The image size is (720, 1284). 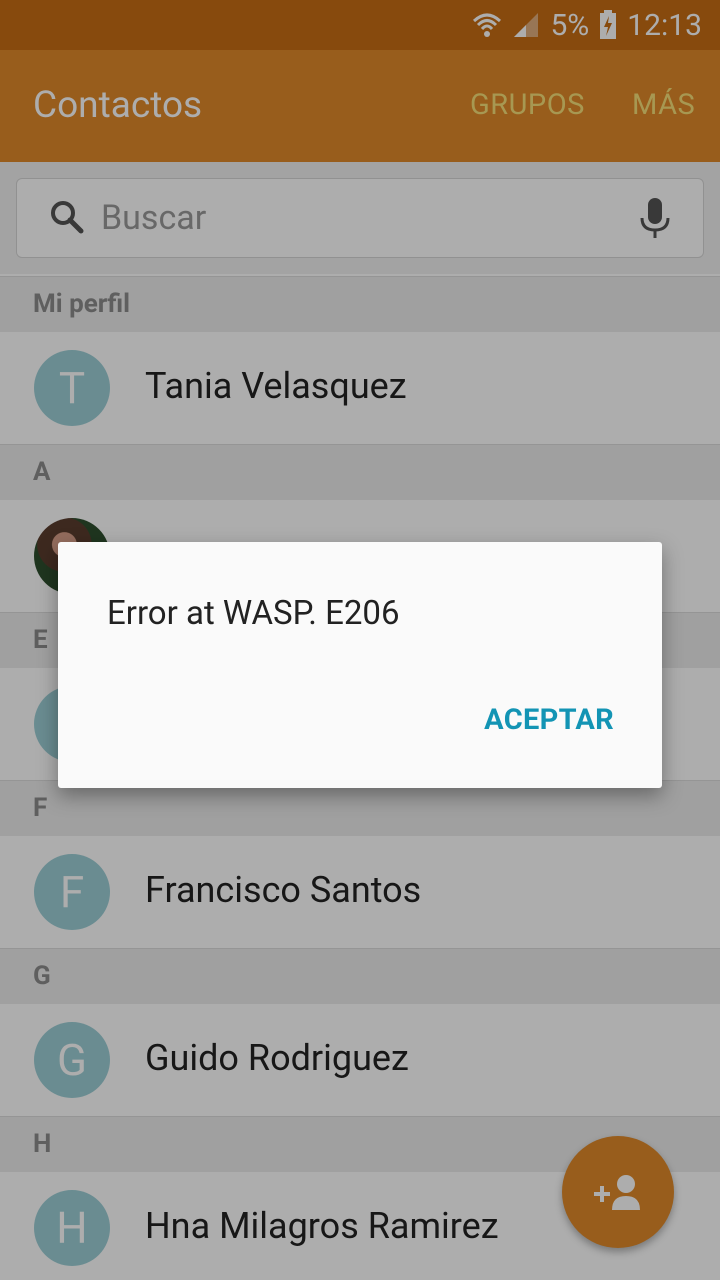 What do you see at coordinates (549, 720) in the screenshot?
I see `accept-button: ACEPTAR` at bounding box center [549, 720].